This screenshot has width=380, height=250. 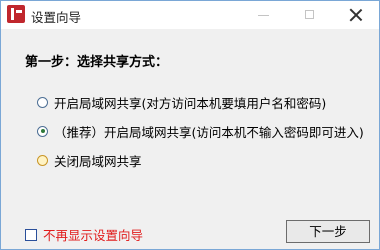 I want to click on dont-show-again-checkbox, so click(x=31, y=234).